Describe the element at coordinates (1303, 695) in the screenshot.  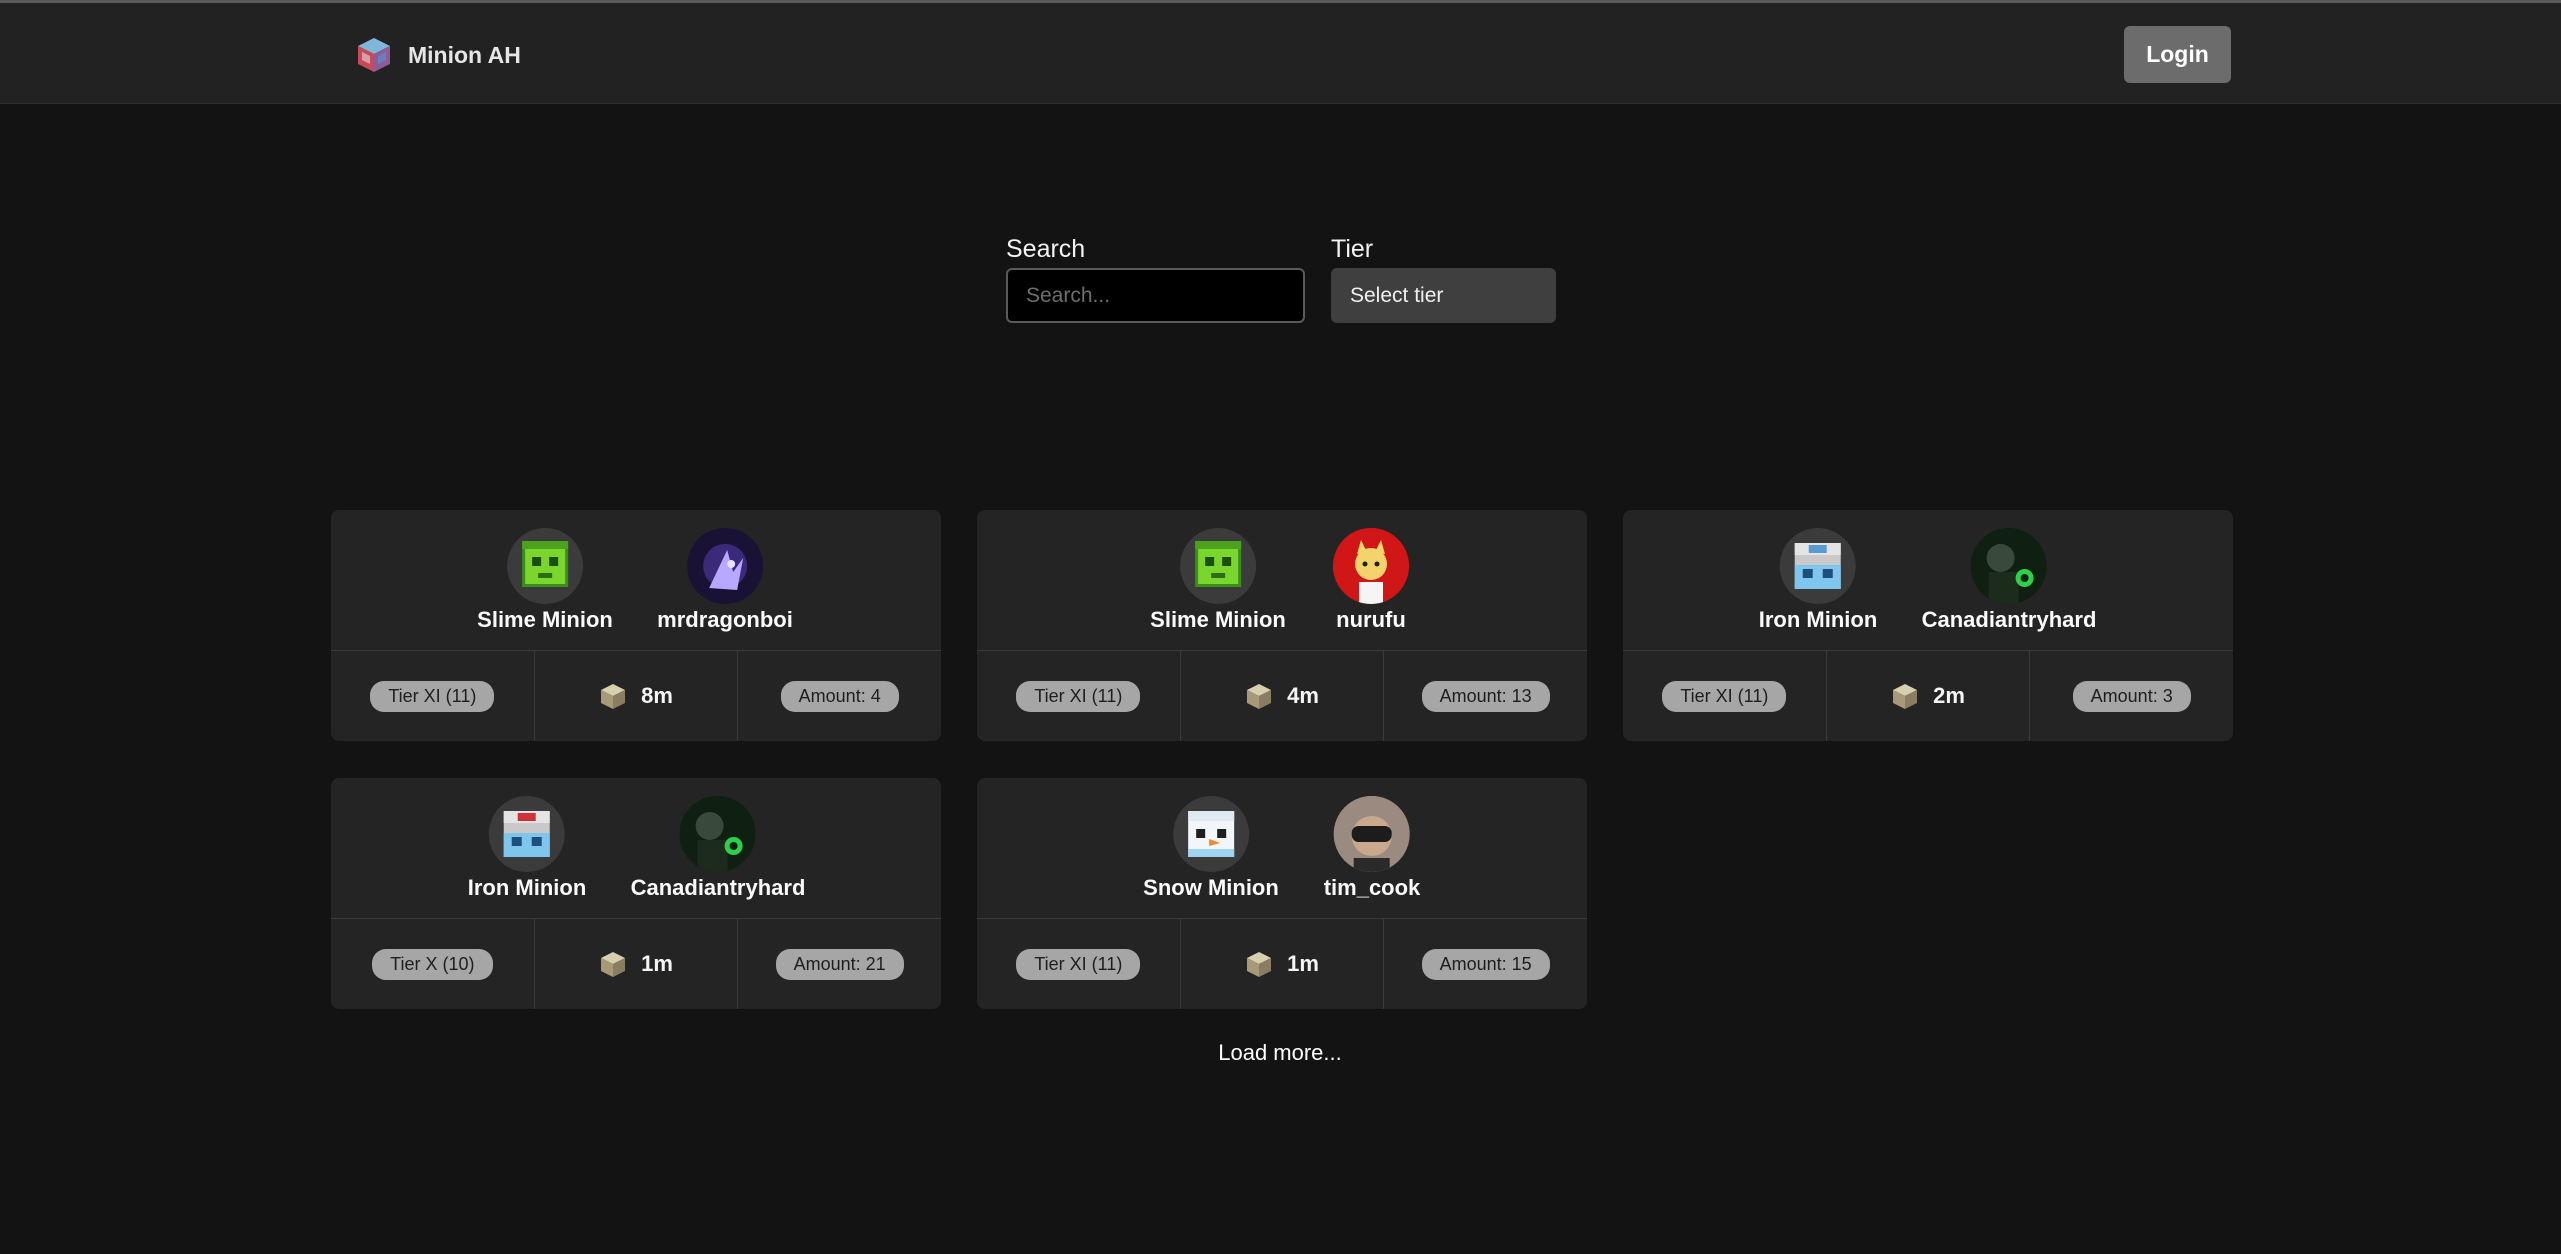
I see `price-value: 4m` at that location.